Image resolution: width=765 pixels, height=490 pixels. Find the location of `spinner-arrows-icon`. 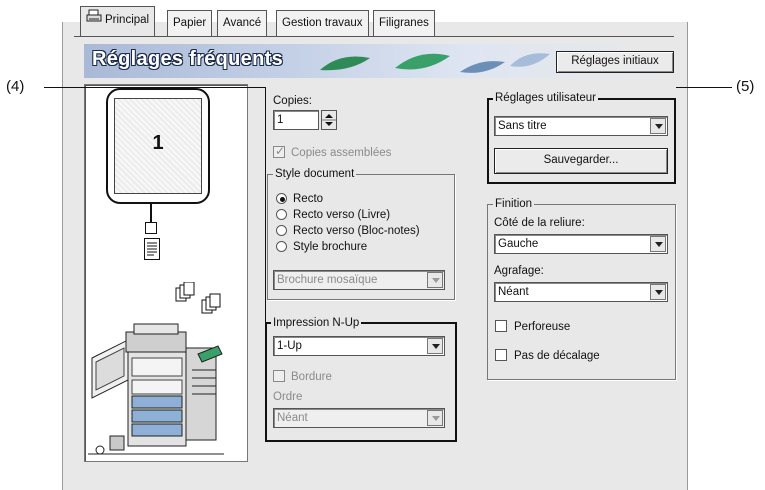

spinner-arrows-icon is located at coordinates (329, 120).